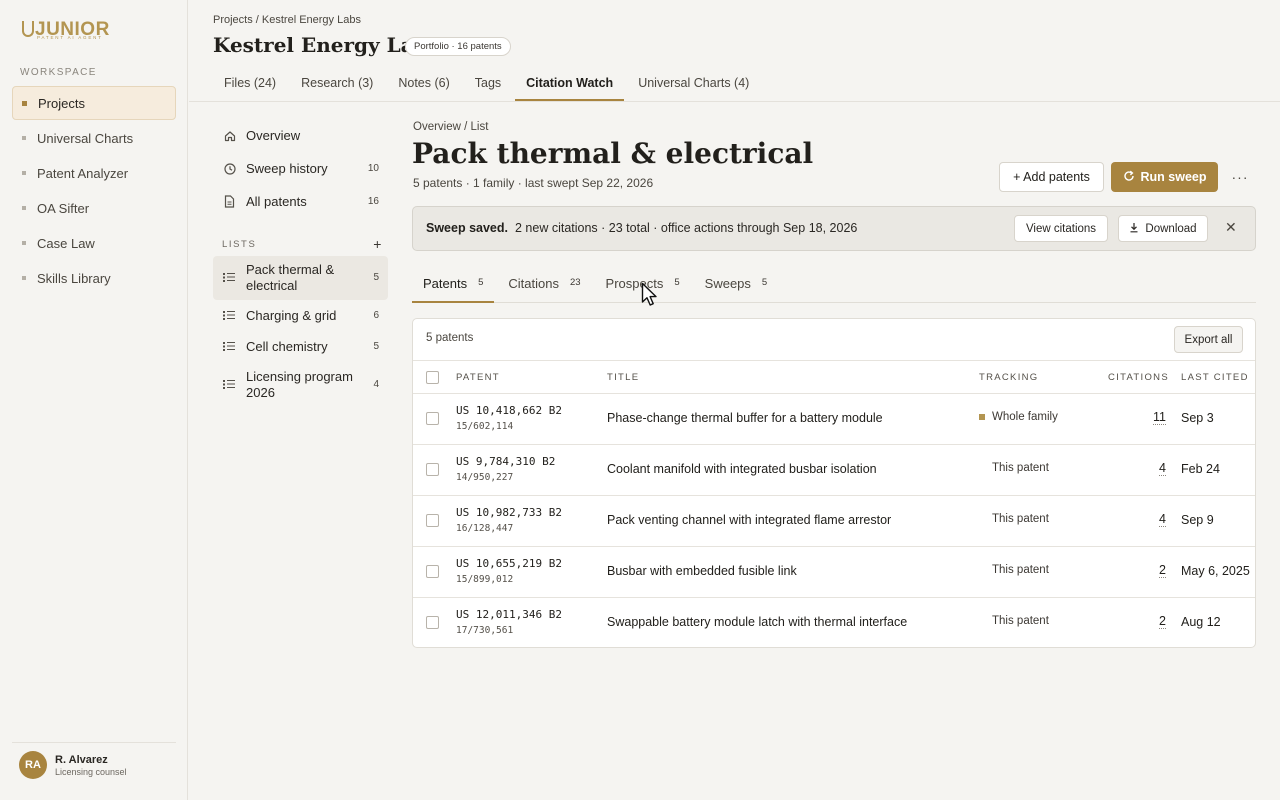 Image resolution: width=1280 pixels, height=800 pixels. I want to click on list-item-licensing-program: Licensing program 2026 4, so click(300, 385).